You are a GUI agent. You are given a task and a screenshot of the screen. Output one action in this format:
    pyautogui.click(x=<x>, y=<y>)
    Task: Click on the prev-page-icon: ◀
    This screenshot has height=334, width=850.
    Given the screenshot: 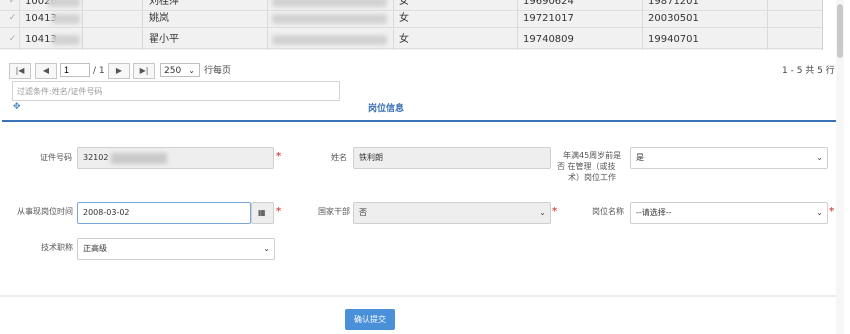 What is the action you would take?
    pyautogui.click(x=46, y=71)
    